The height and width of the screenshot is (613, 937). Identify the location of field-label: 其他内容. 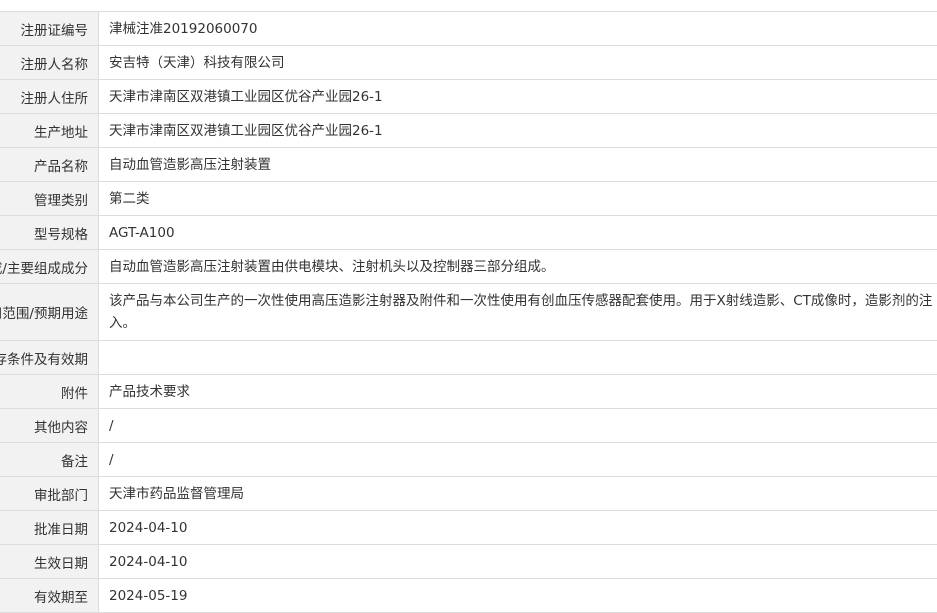
(49, 425).